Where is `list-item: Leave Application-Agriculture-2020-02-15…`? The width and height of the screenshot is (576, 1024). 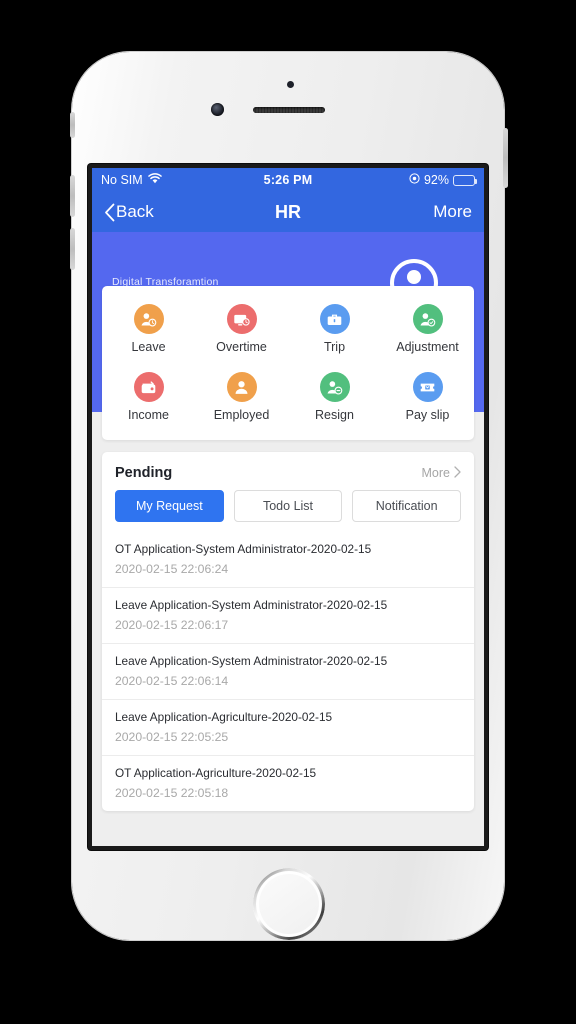 list-item: Leave Application-Agriculture-2020-02-15… is located at coordinates (288, 727).